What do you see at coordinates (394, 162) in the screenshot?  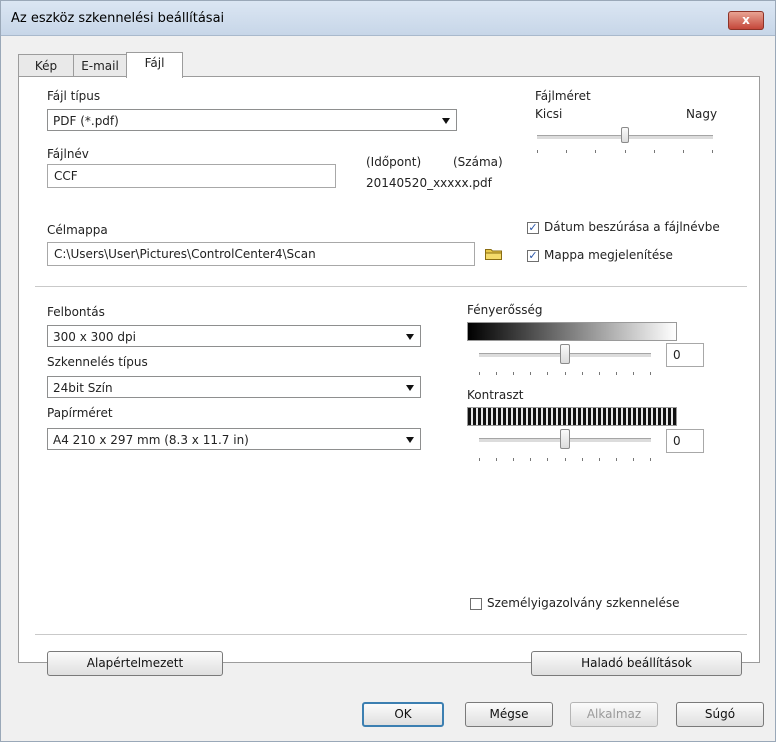 I see `file-name-date-hint: (Időpont)` at bounding box center [394, 162].